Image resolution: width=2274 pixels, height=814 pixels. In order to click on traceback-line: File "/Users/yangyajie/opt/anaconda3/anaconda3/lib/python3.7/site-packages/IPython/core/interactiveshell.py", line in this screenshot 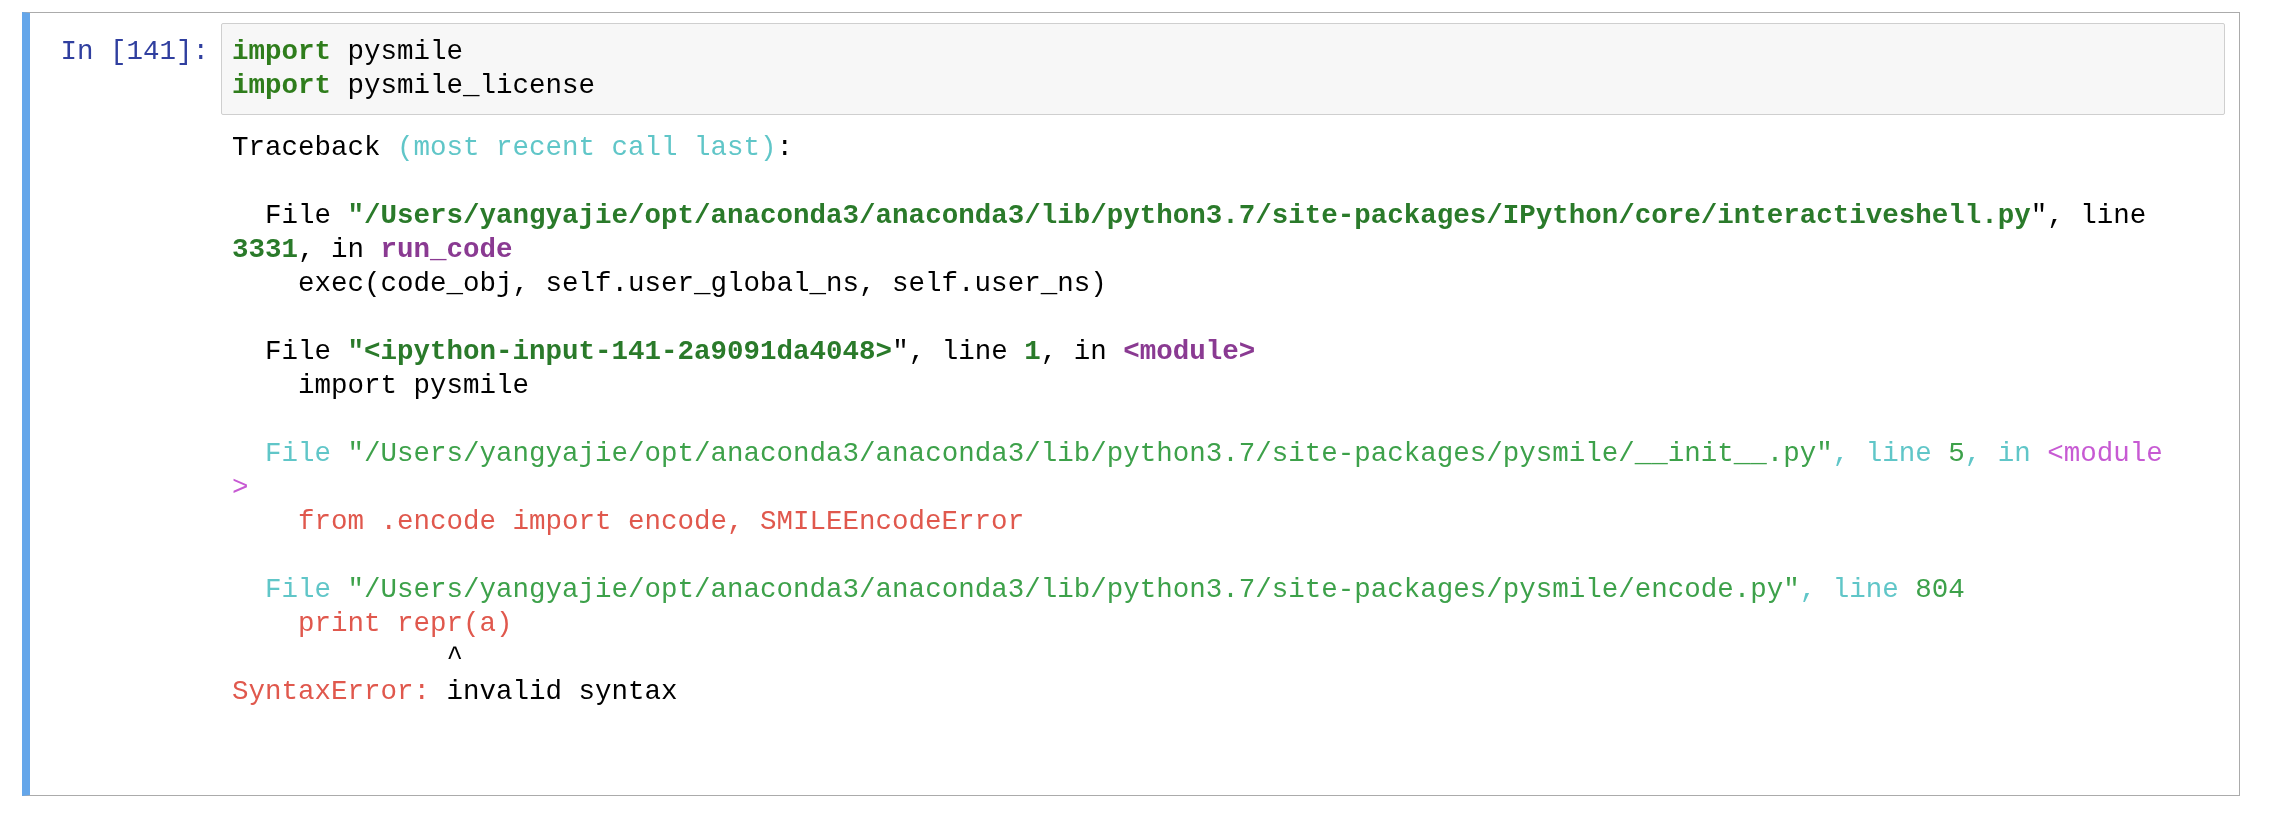, I will do `click(1205, 216)`.